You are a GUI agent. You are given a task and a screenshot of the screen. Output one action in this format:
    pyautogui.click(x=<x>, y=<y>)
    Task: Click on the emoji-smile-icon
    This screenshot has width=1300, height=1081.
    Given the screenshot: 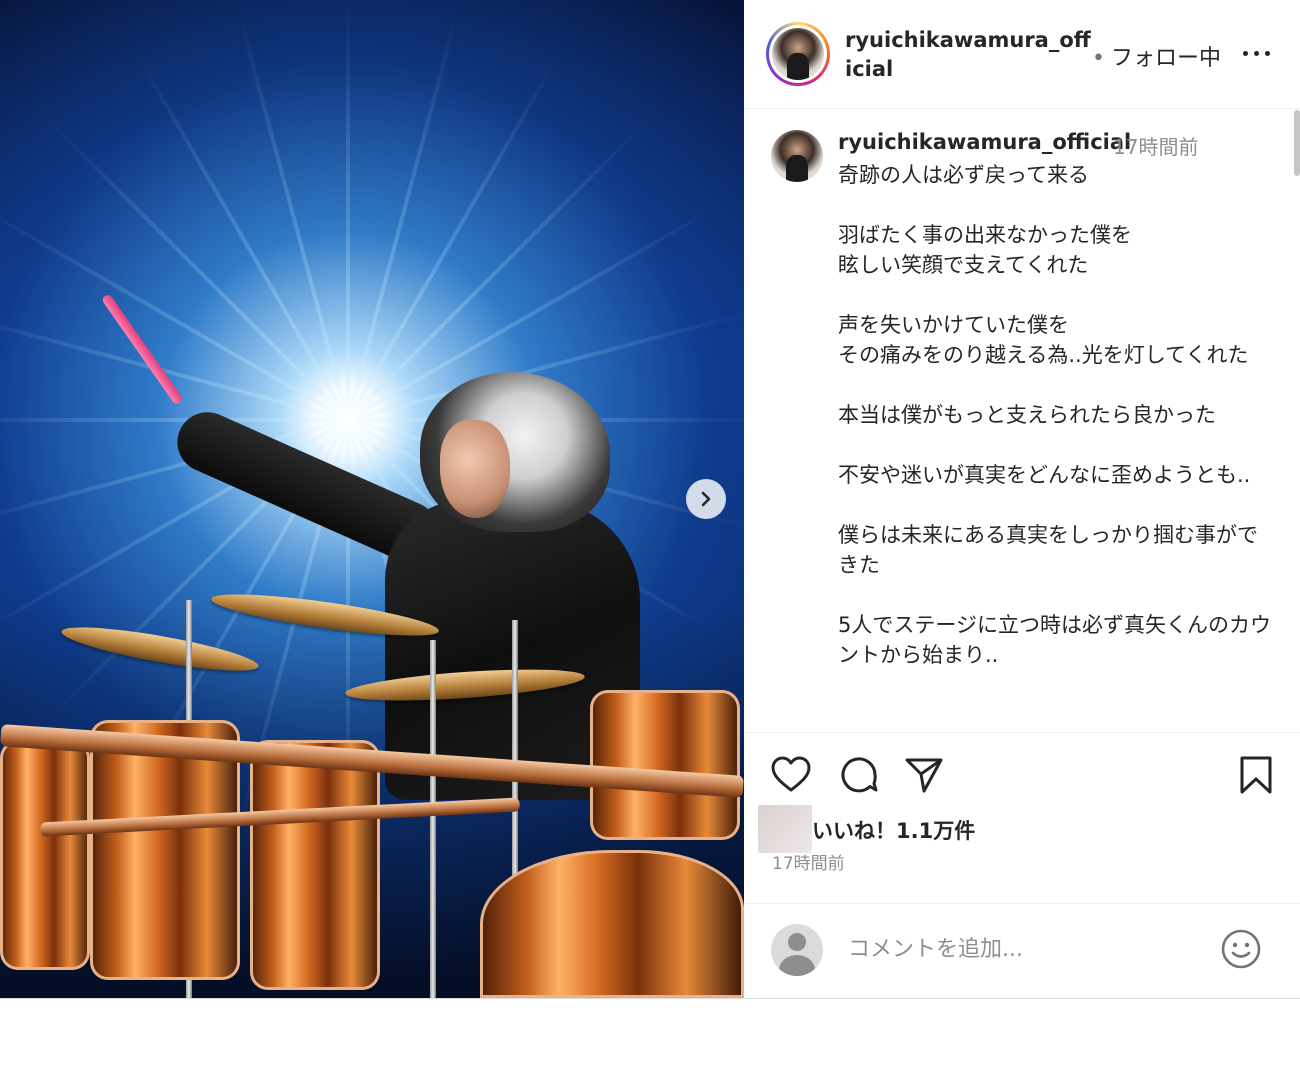 What is the action you would take?
    pyautogui.click(x=1241, y=949)
    